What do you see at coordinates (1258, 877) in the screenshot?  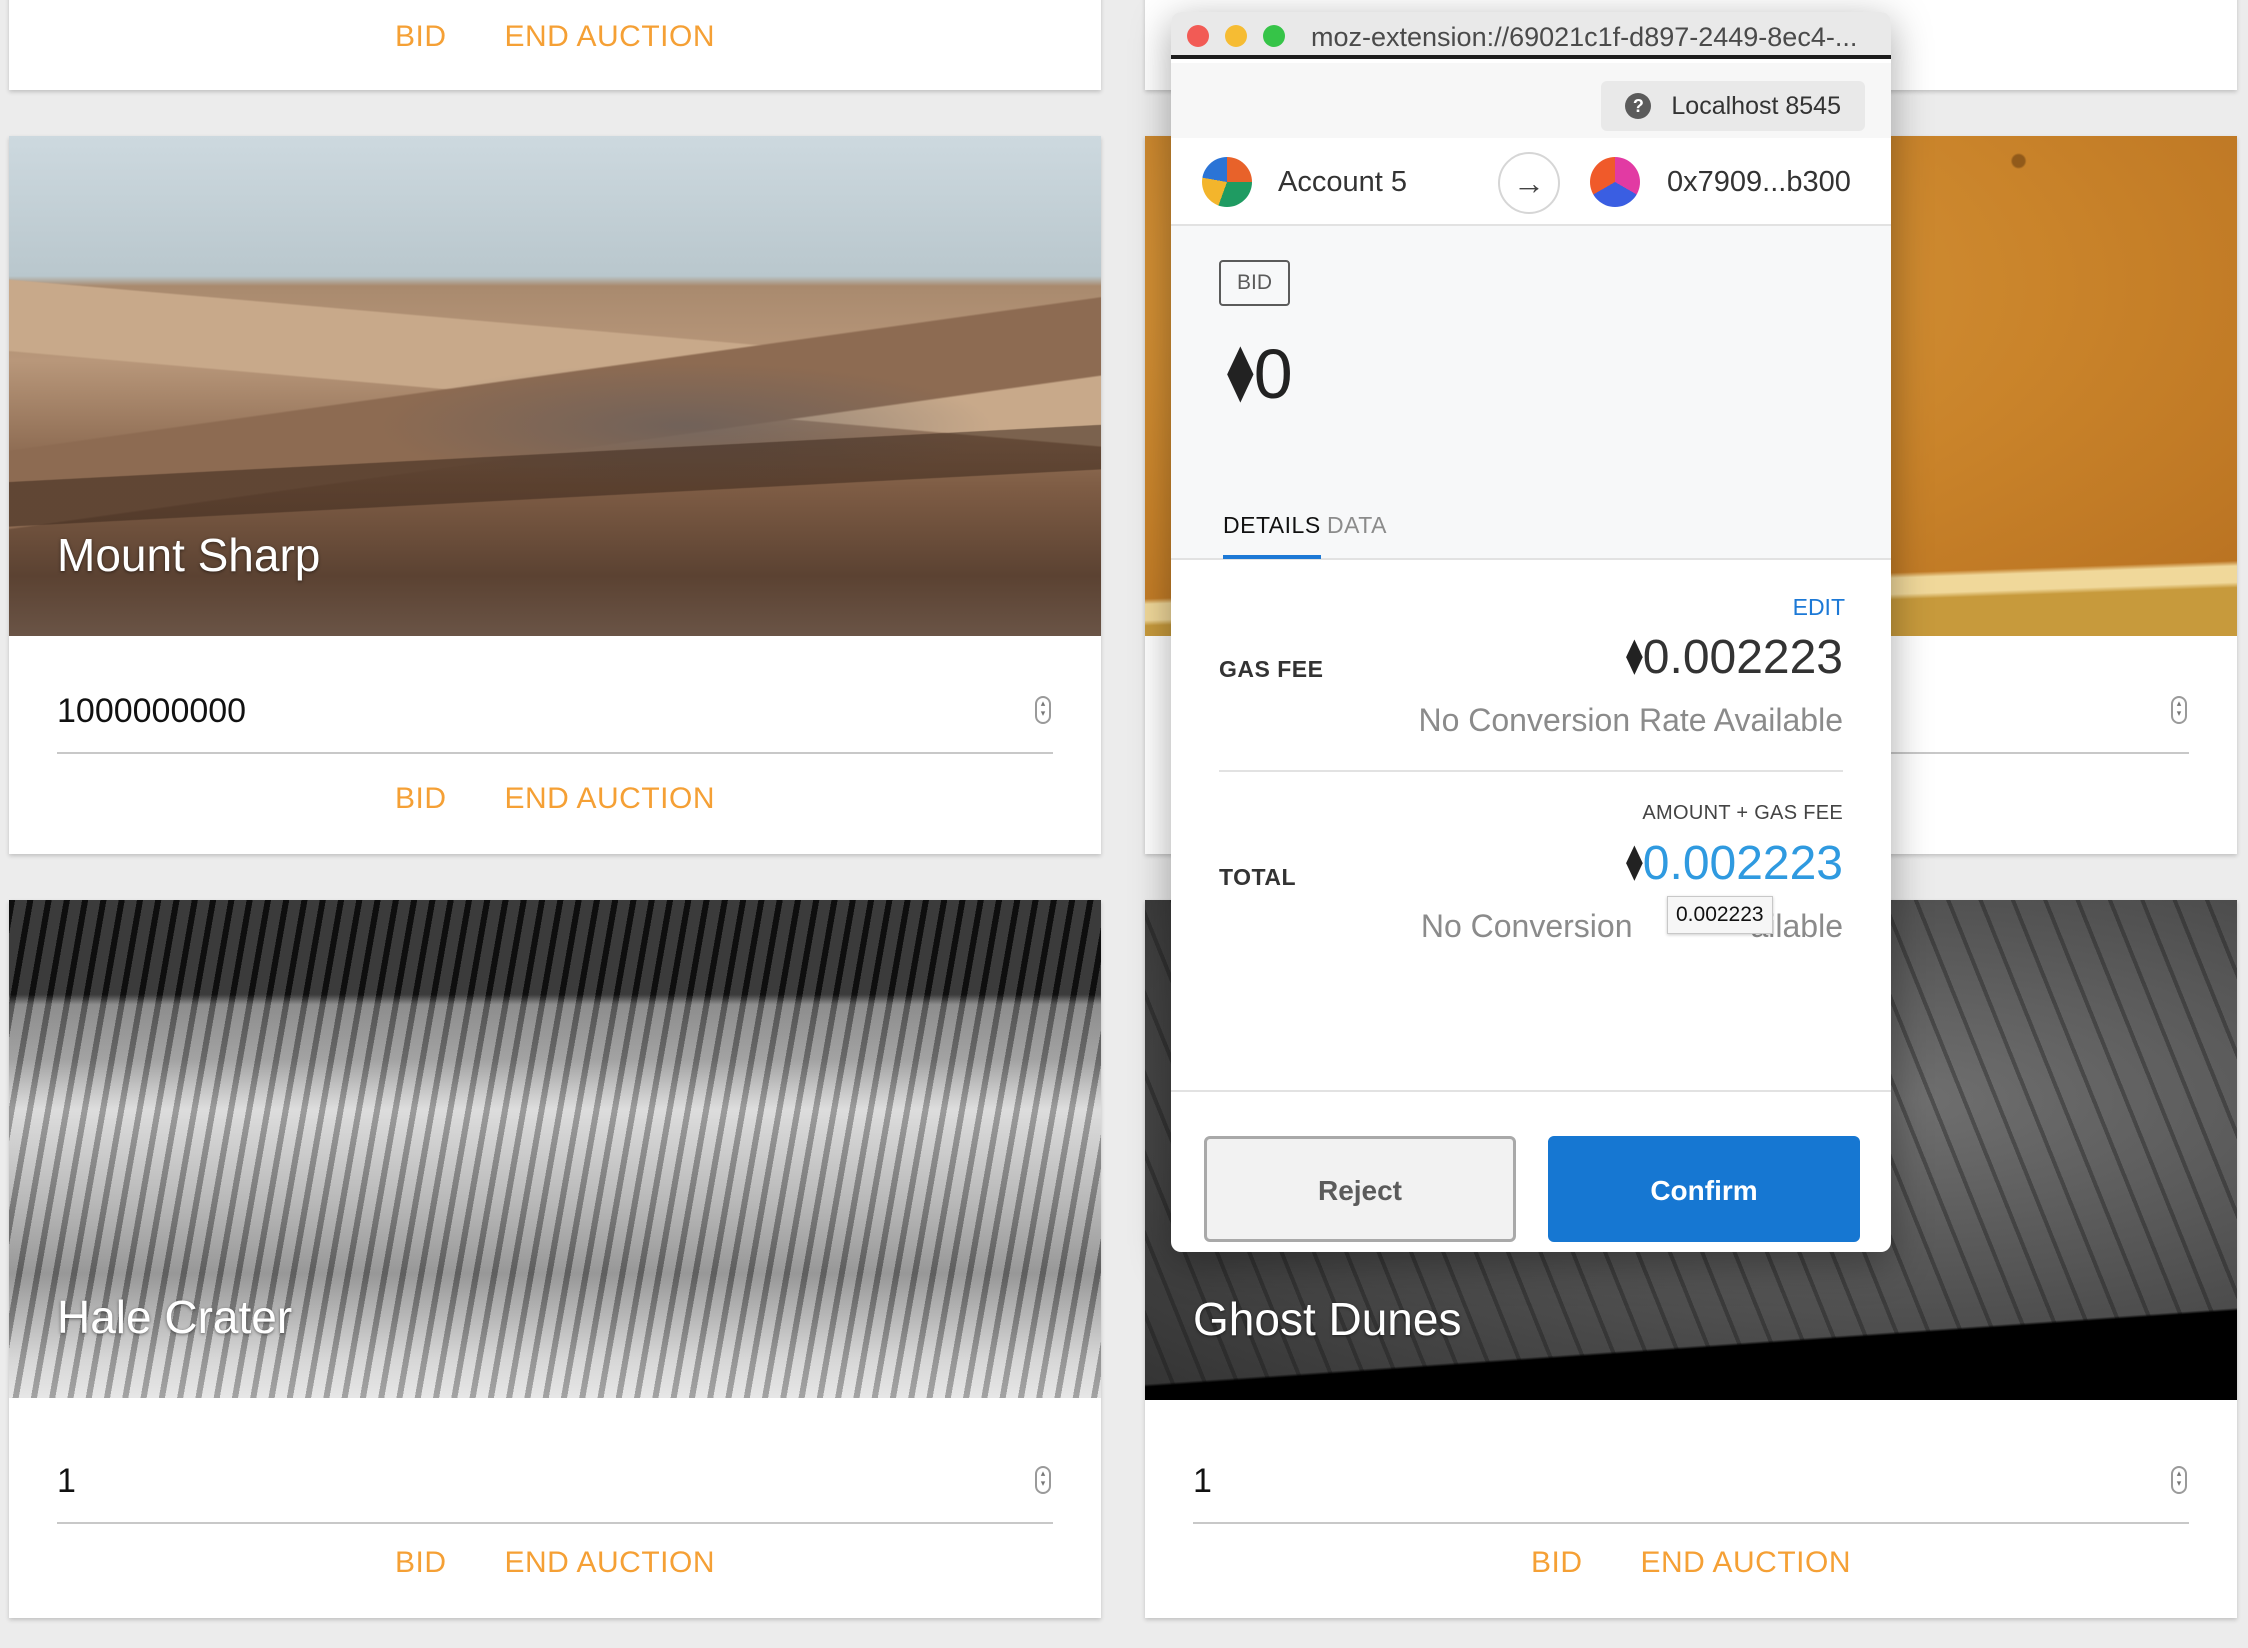 I see `total-label: TOTAL` at bounding box center [1258, 877].